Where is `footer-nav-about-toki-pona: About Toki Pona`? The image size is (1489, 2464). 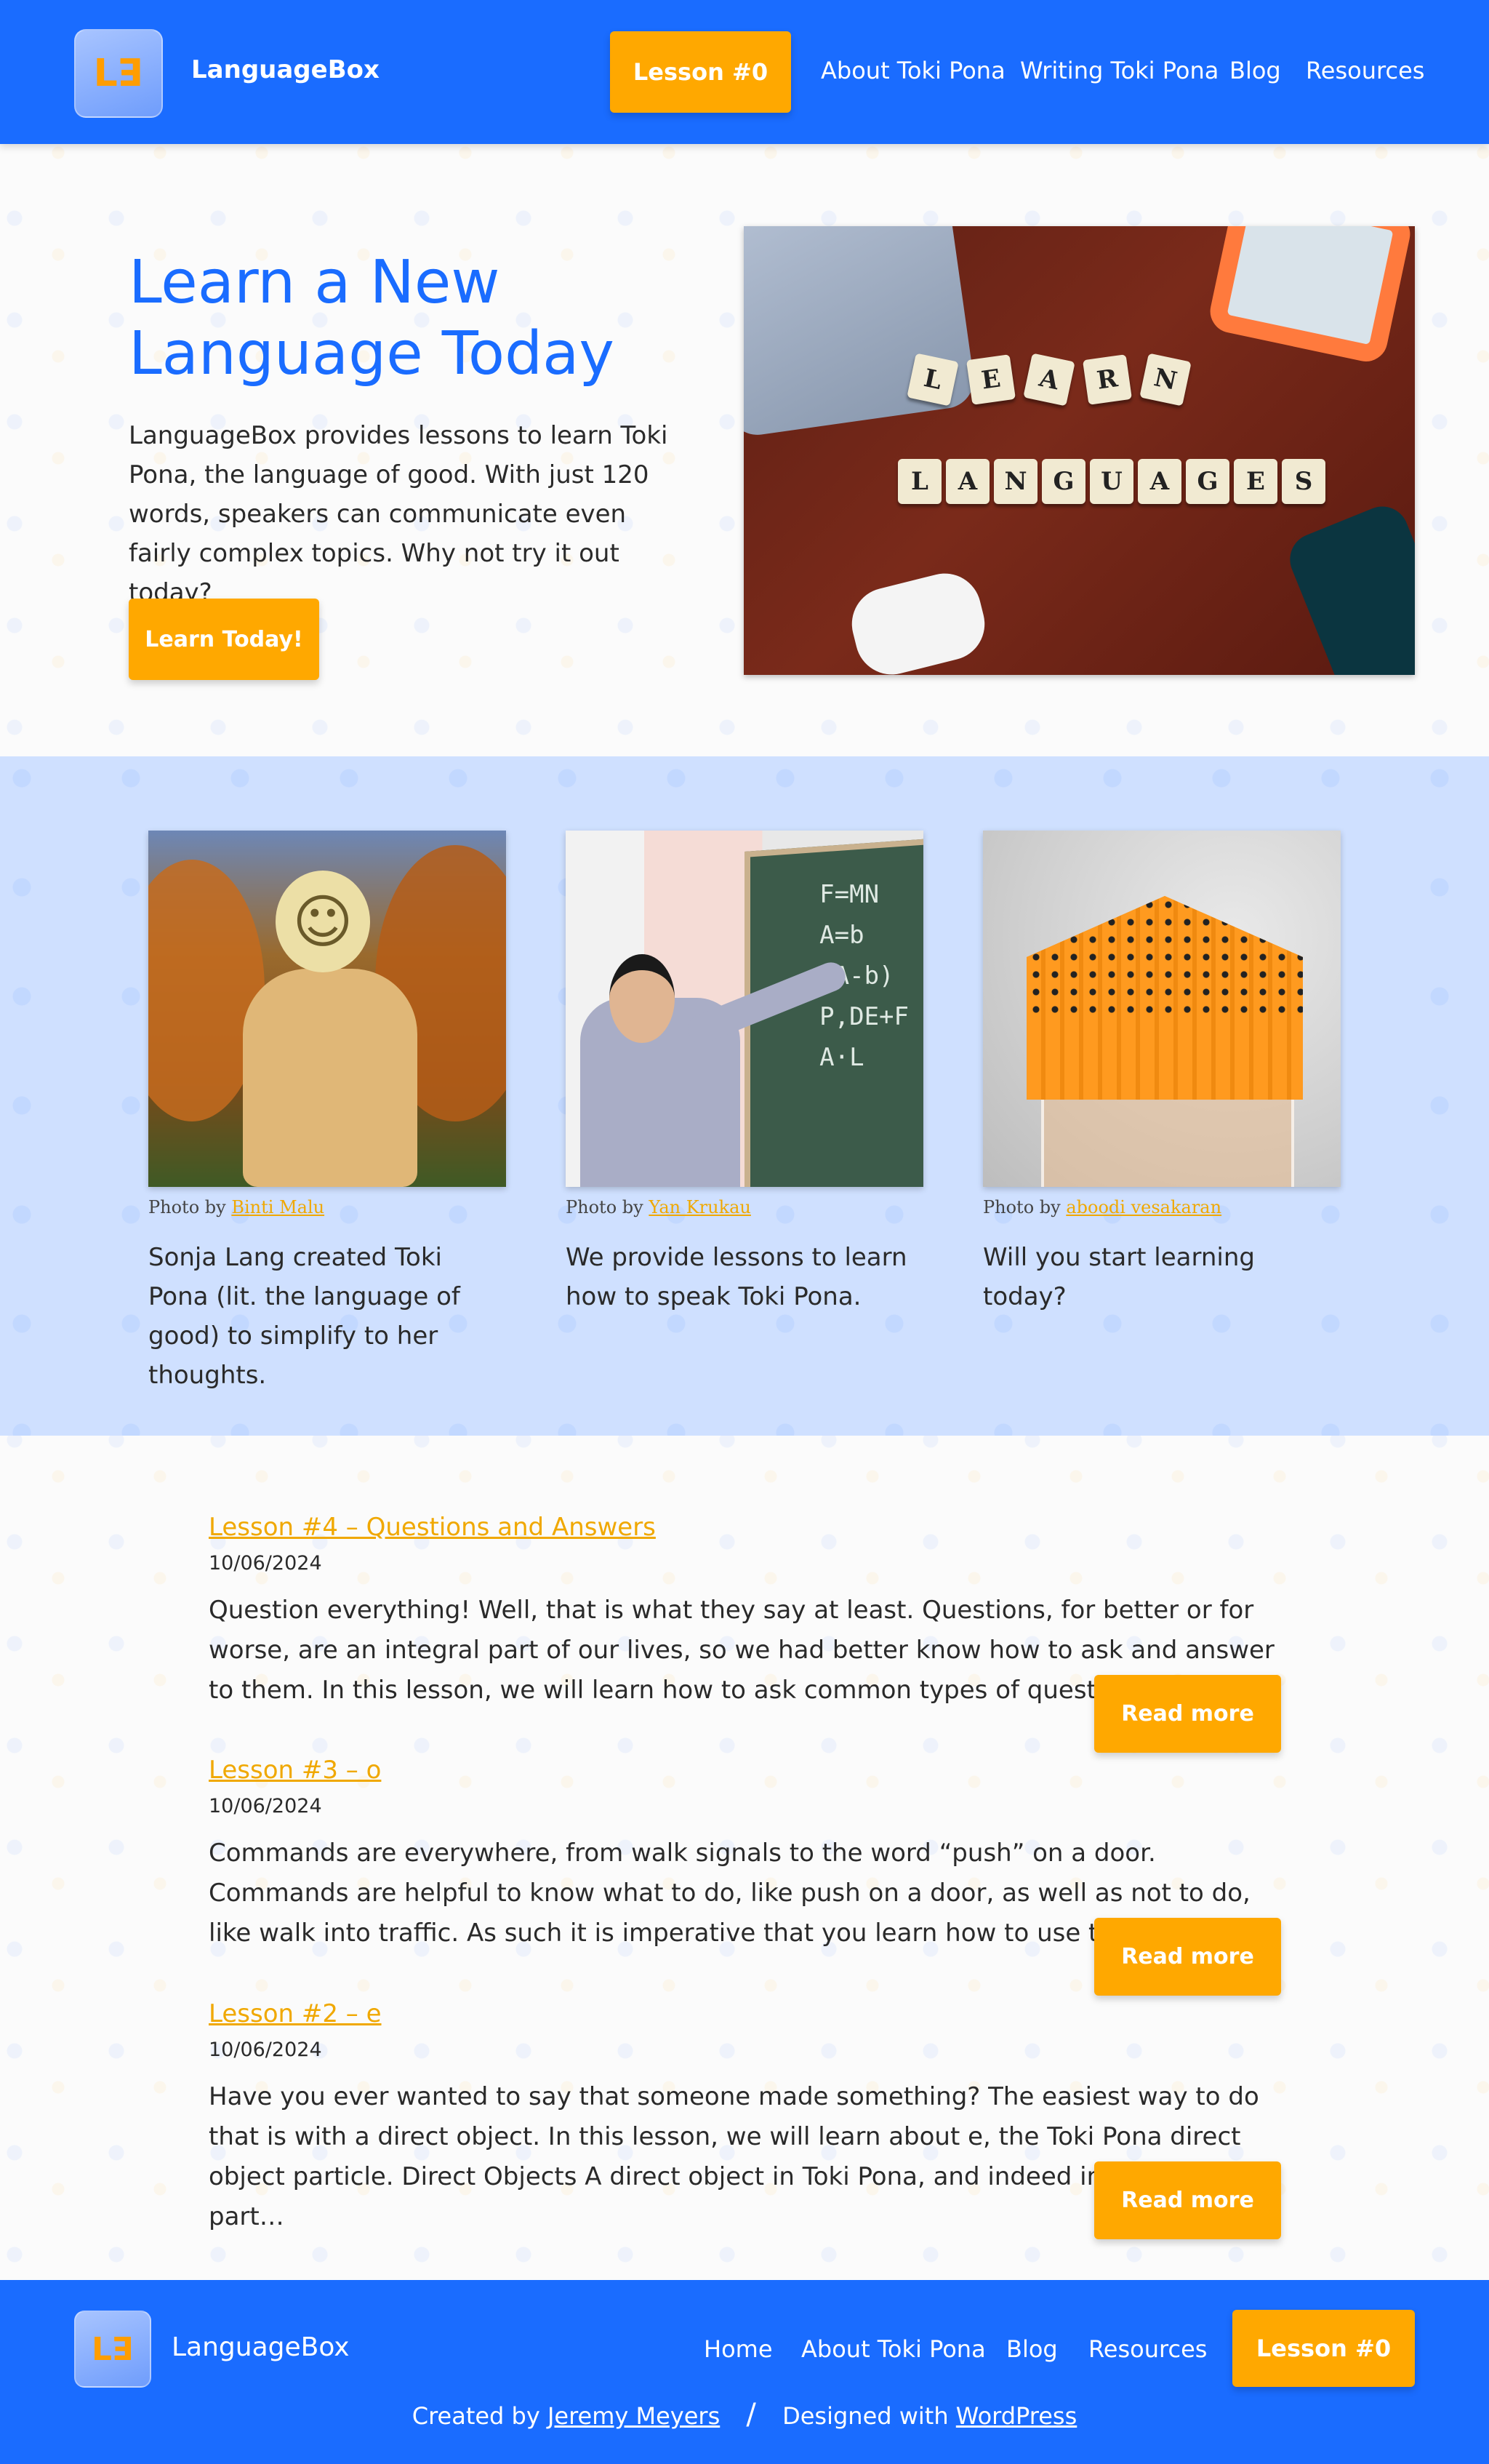
footer-nav-about-toki-pona: About Toki Pona is located at coordinates (893, 2349).